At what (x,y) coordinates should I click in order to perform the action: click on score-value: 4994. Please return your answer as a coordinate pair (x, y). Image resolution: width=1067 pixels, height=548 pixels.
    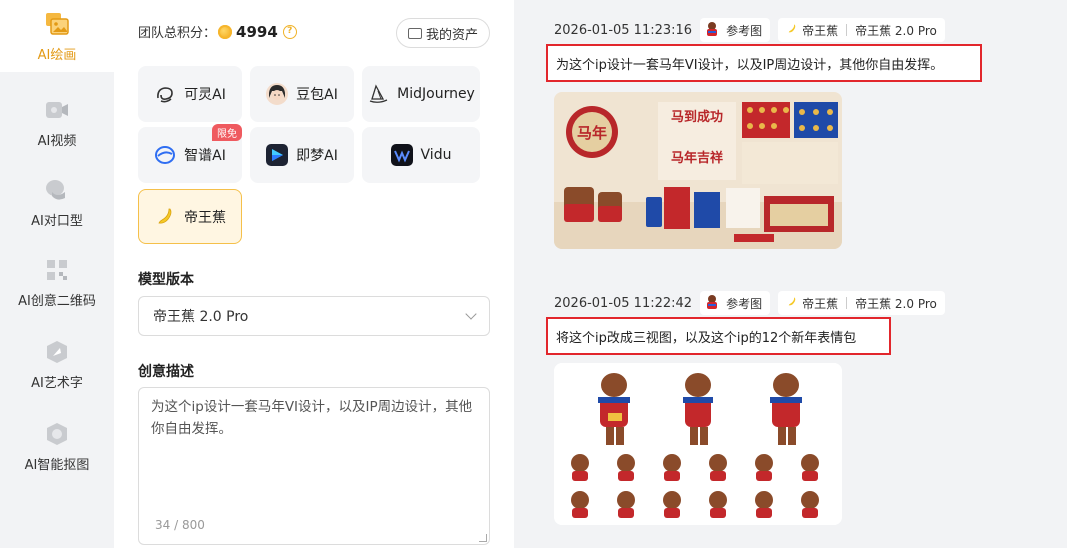
    Looking at the image, I should click on (257, 31).